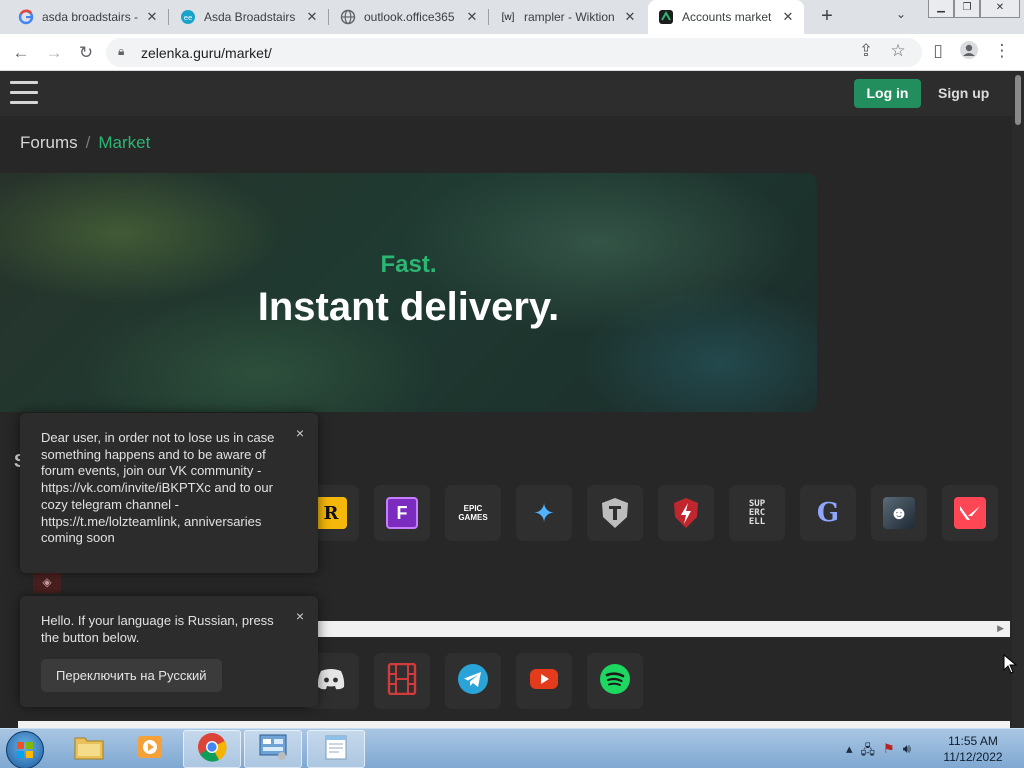 Image resolution: width=1024 pixels, height=768 pixels. I want to click on category-youtube, so click(544, 681).